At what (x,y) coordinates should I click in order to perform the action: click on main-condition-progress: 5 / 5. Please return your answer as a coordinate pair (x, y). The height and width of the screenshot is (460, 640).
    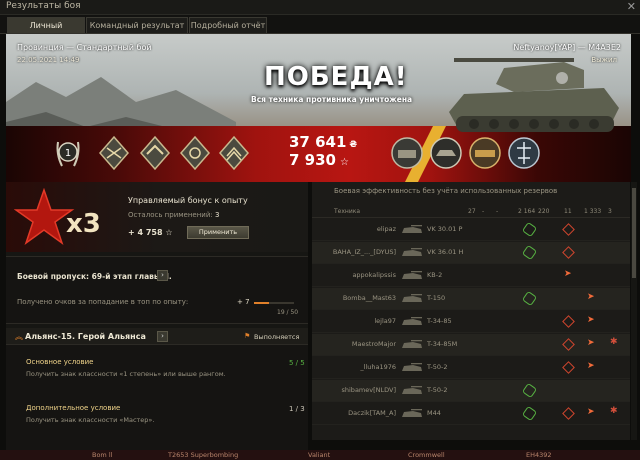
    Looking at the image, I should click on (297, 363).